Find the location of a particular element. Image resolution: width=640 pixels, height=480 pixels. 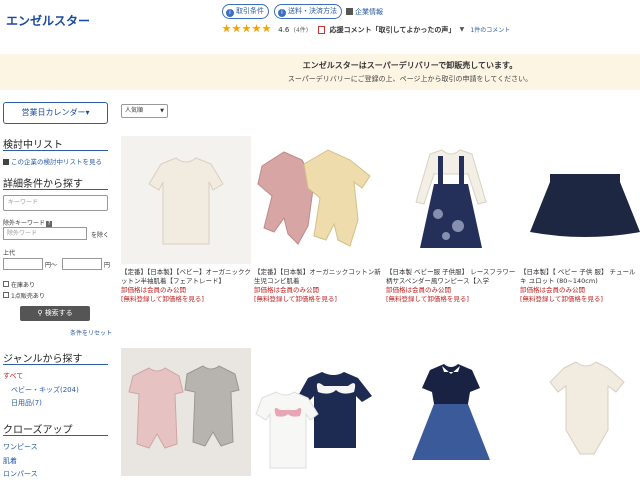

genre-heading: ジャンルから探す is located at coordinates (43, 359).